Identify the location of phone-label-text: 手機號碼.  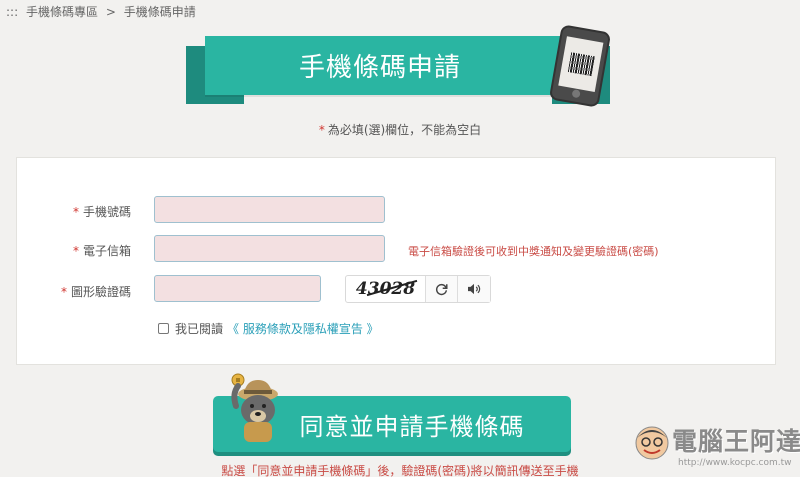
(106, 212).